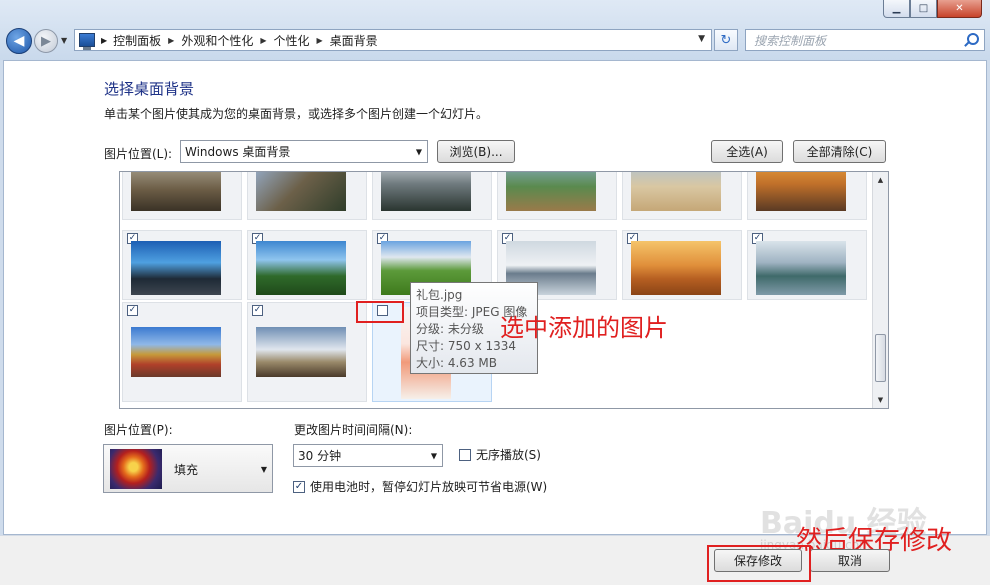 The height and width of the screenshot is (585, 990). Describe the element at coordinates (393, 40) in the screenshot. I see `address-bar: ▶ 控制面板 ▶ 外观和个性化 ▶ 个性化 ▶ 桌面背景 ▼` at that location.